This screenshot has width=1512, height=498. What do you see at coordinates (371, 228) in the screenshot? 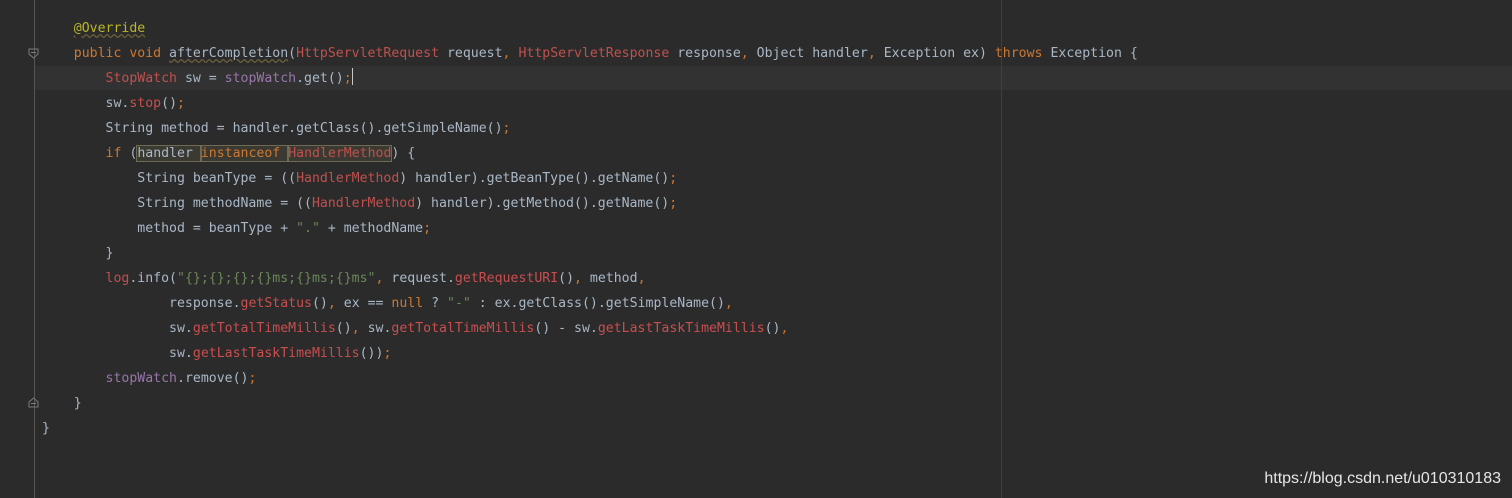
I see `code-token: + methodName` at bounding box center [371, 228].